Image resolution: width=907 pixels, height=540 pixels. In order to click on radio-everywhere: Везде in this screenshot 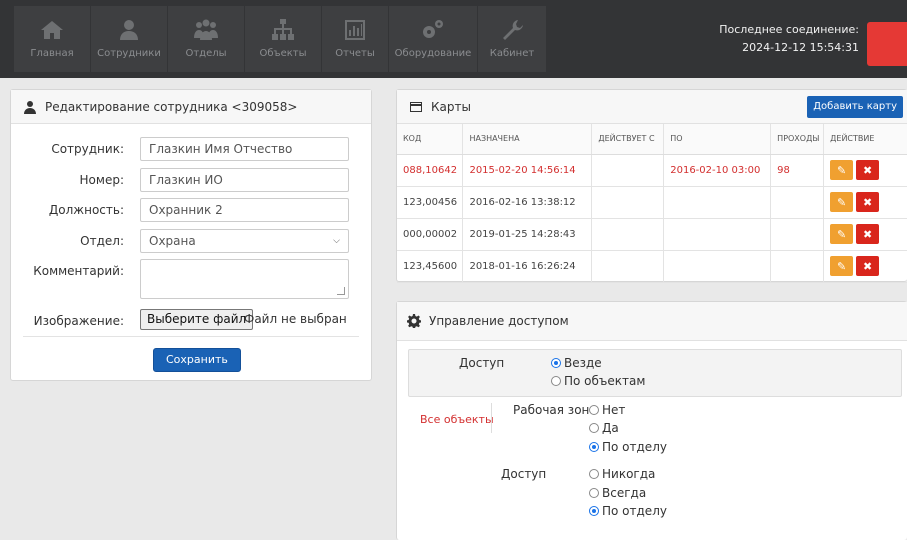, I will do `click(576, 363)`.